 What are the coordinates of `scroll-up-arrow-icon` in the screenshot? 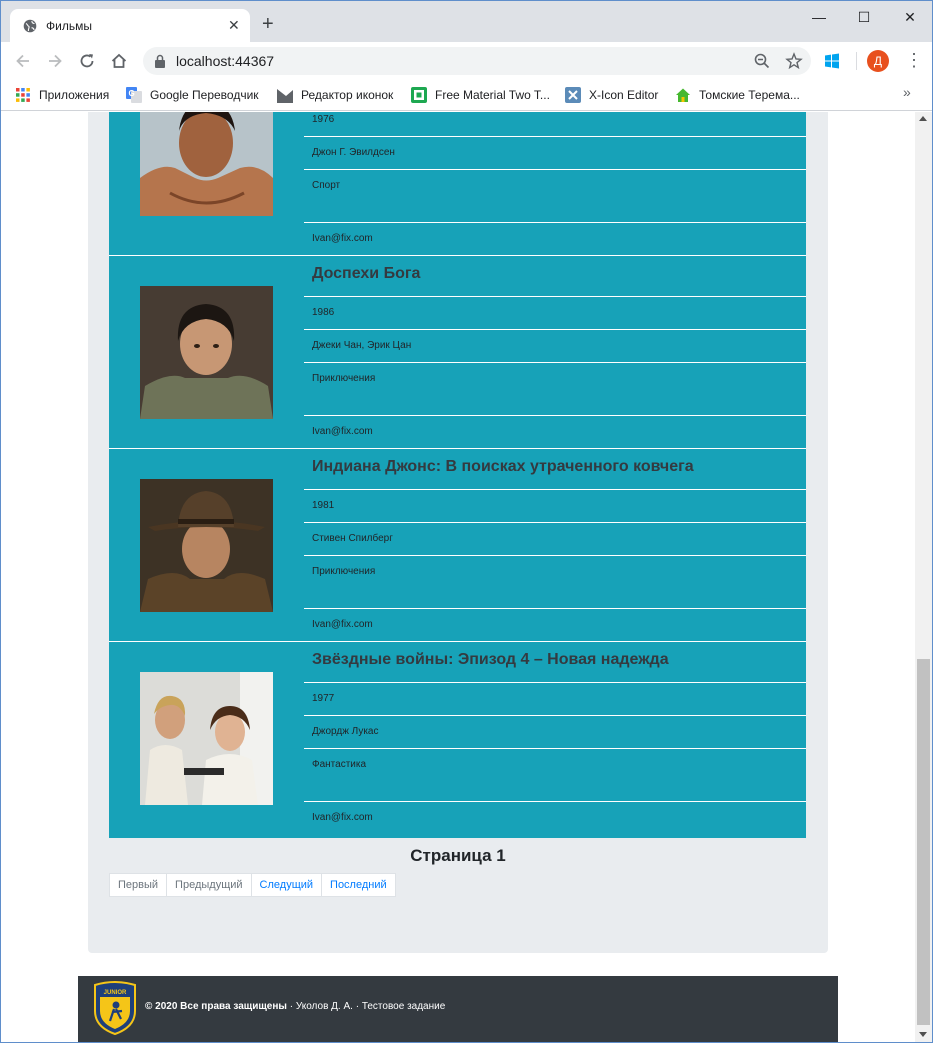 It's located at (923, 118).